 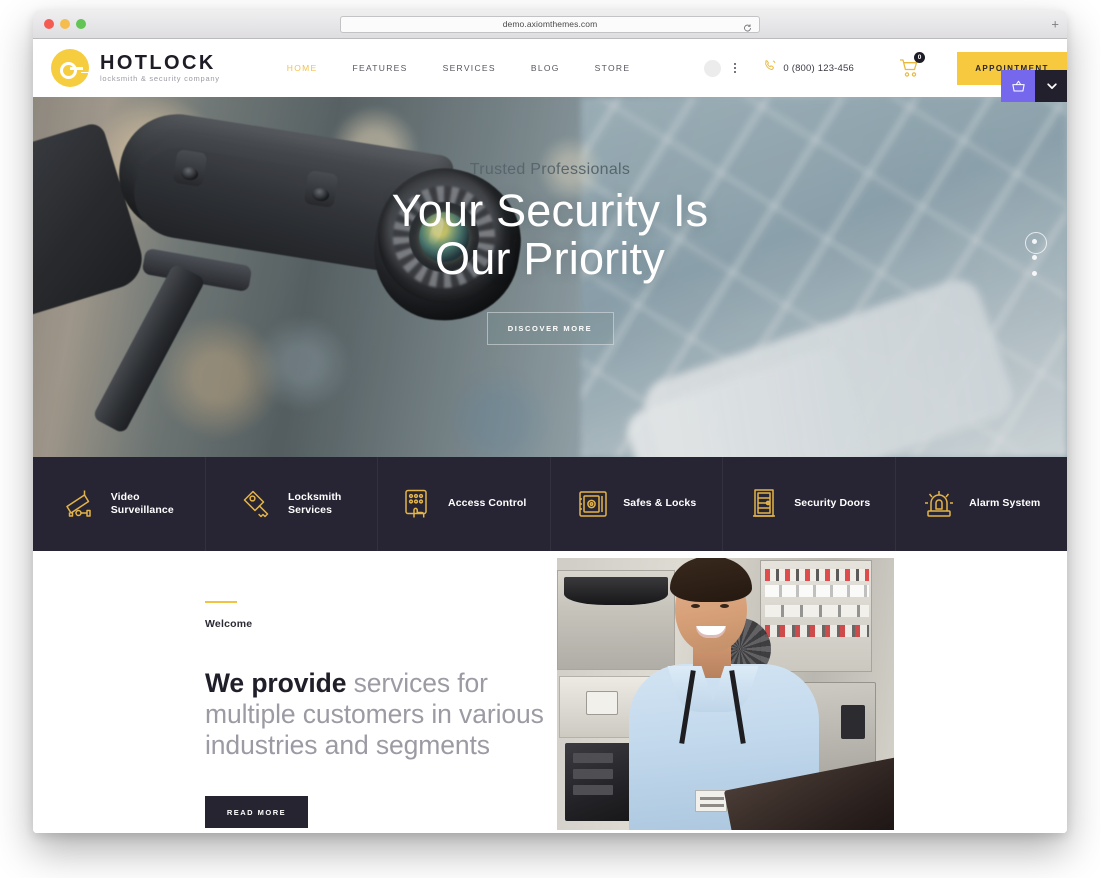 What do you see at coordinates (256, 812) in the screenshot?
I see `read-more-button: READ MORE` at bounding box center [256, 812].